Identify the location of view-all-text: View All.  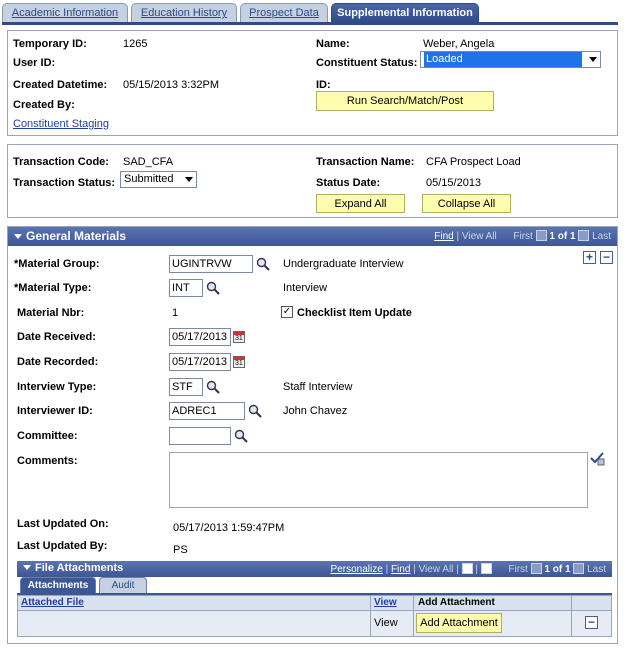
(436, 569).